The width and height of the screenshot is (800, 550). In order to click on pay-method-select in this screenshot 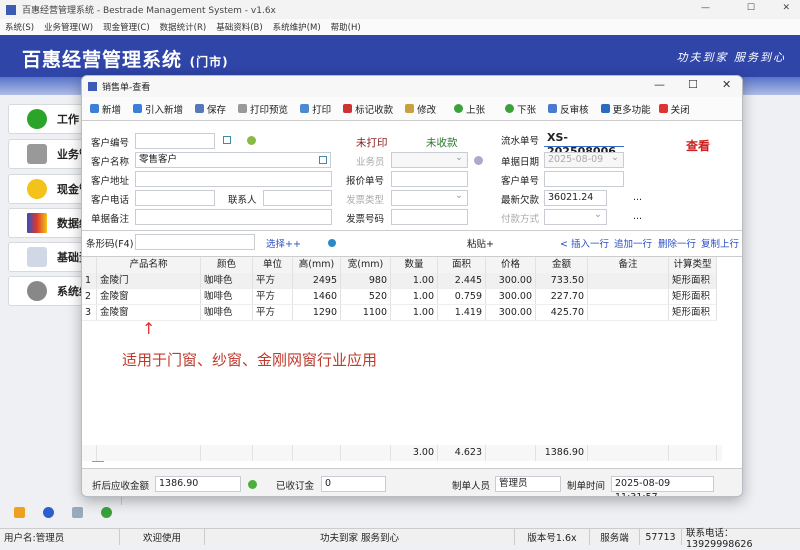, I will do `click(575, 216)`.